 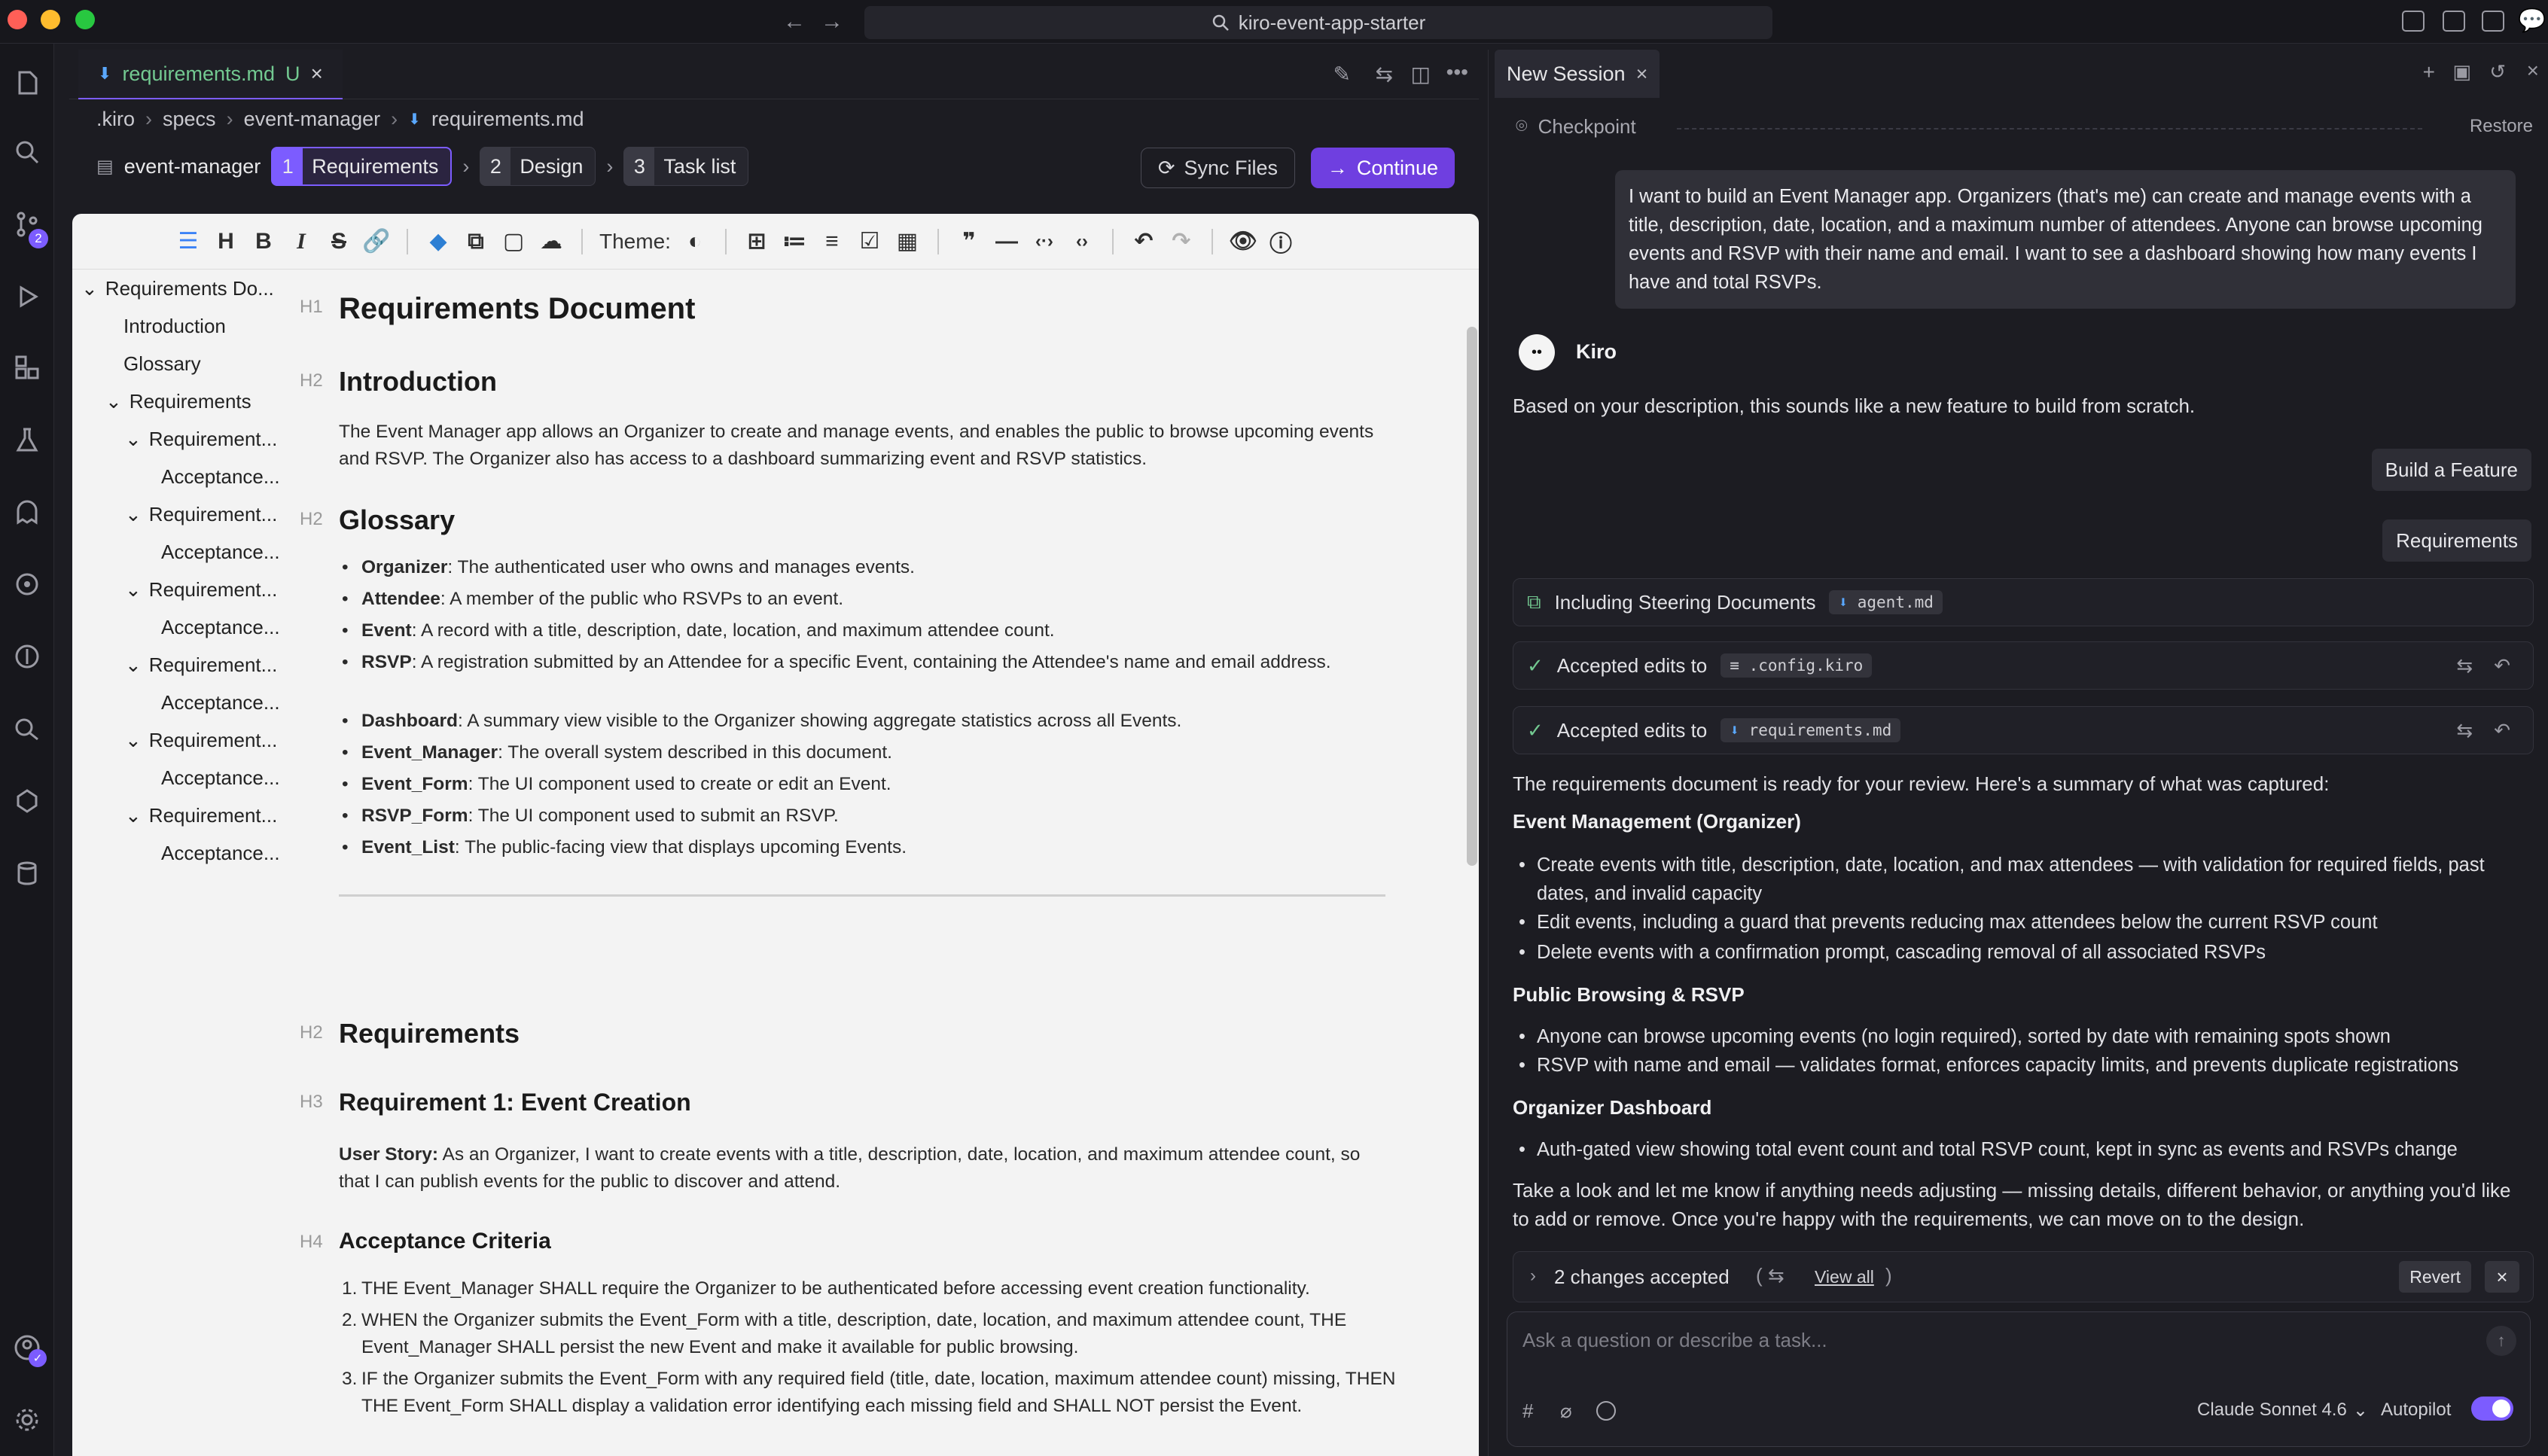 I want to click on testing-flask-icon, so click(x=27, y=440).